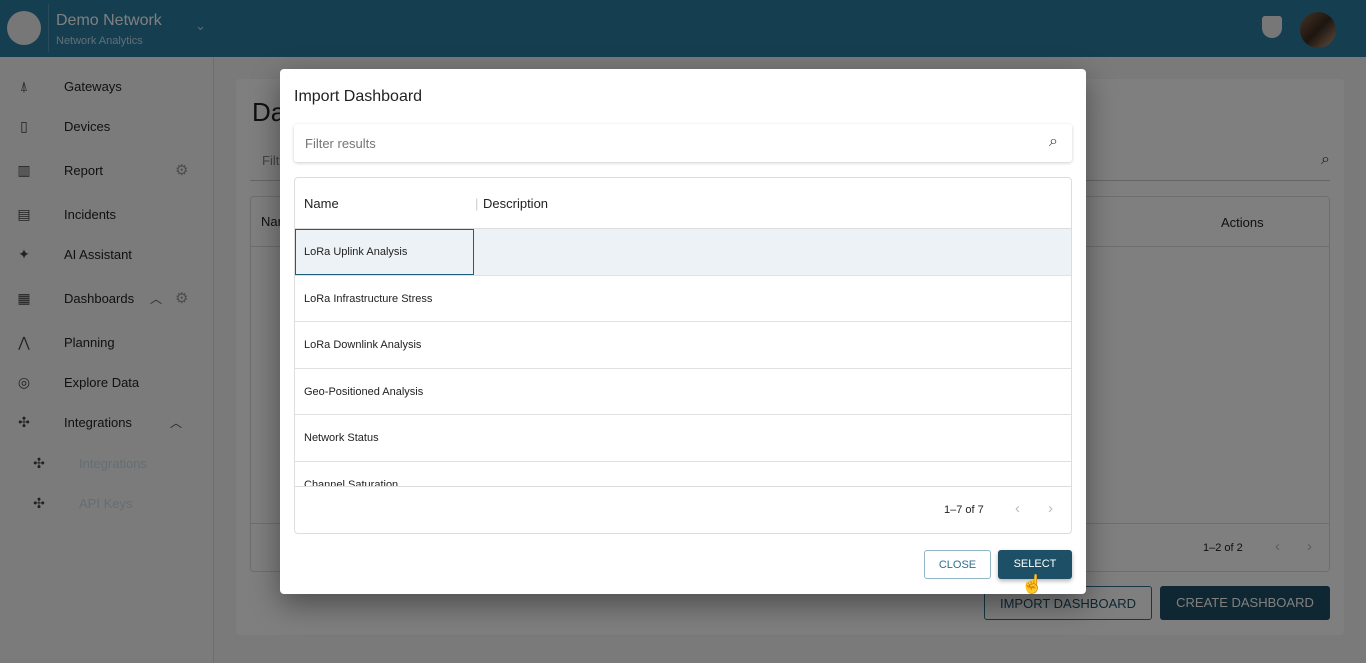  I want to click on table-row: Network Status, so click(683, 438).